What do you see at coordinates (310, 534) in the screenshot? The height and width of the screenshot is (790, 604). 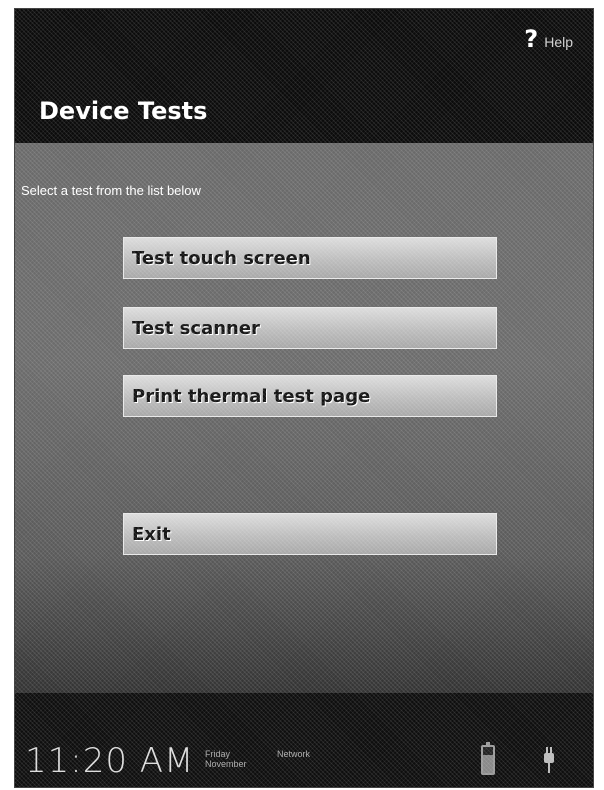 I see `exit-button: Exit` at bounding box center [310, 534].